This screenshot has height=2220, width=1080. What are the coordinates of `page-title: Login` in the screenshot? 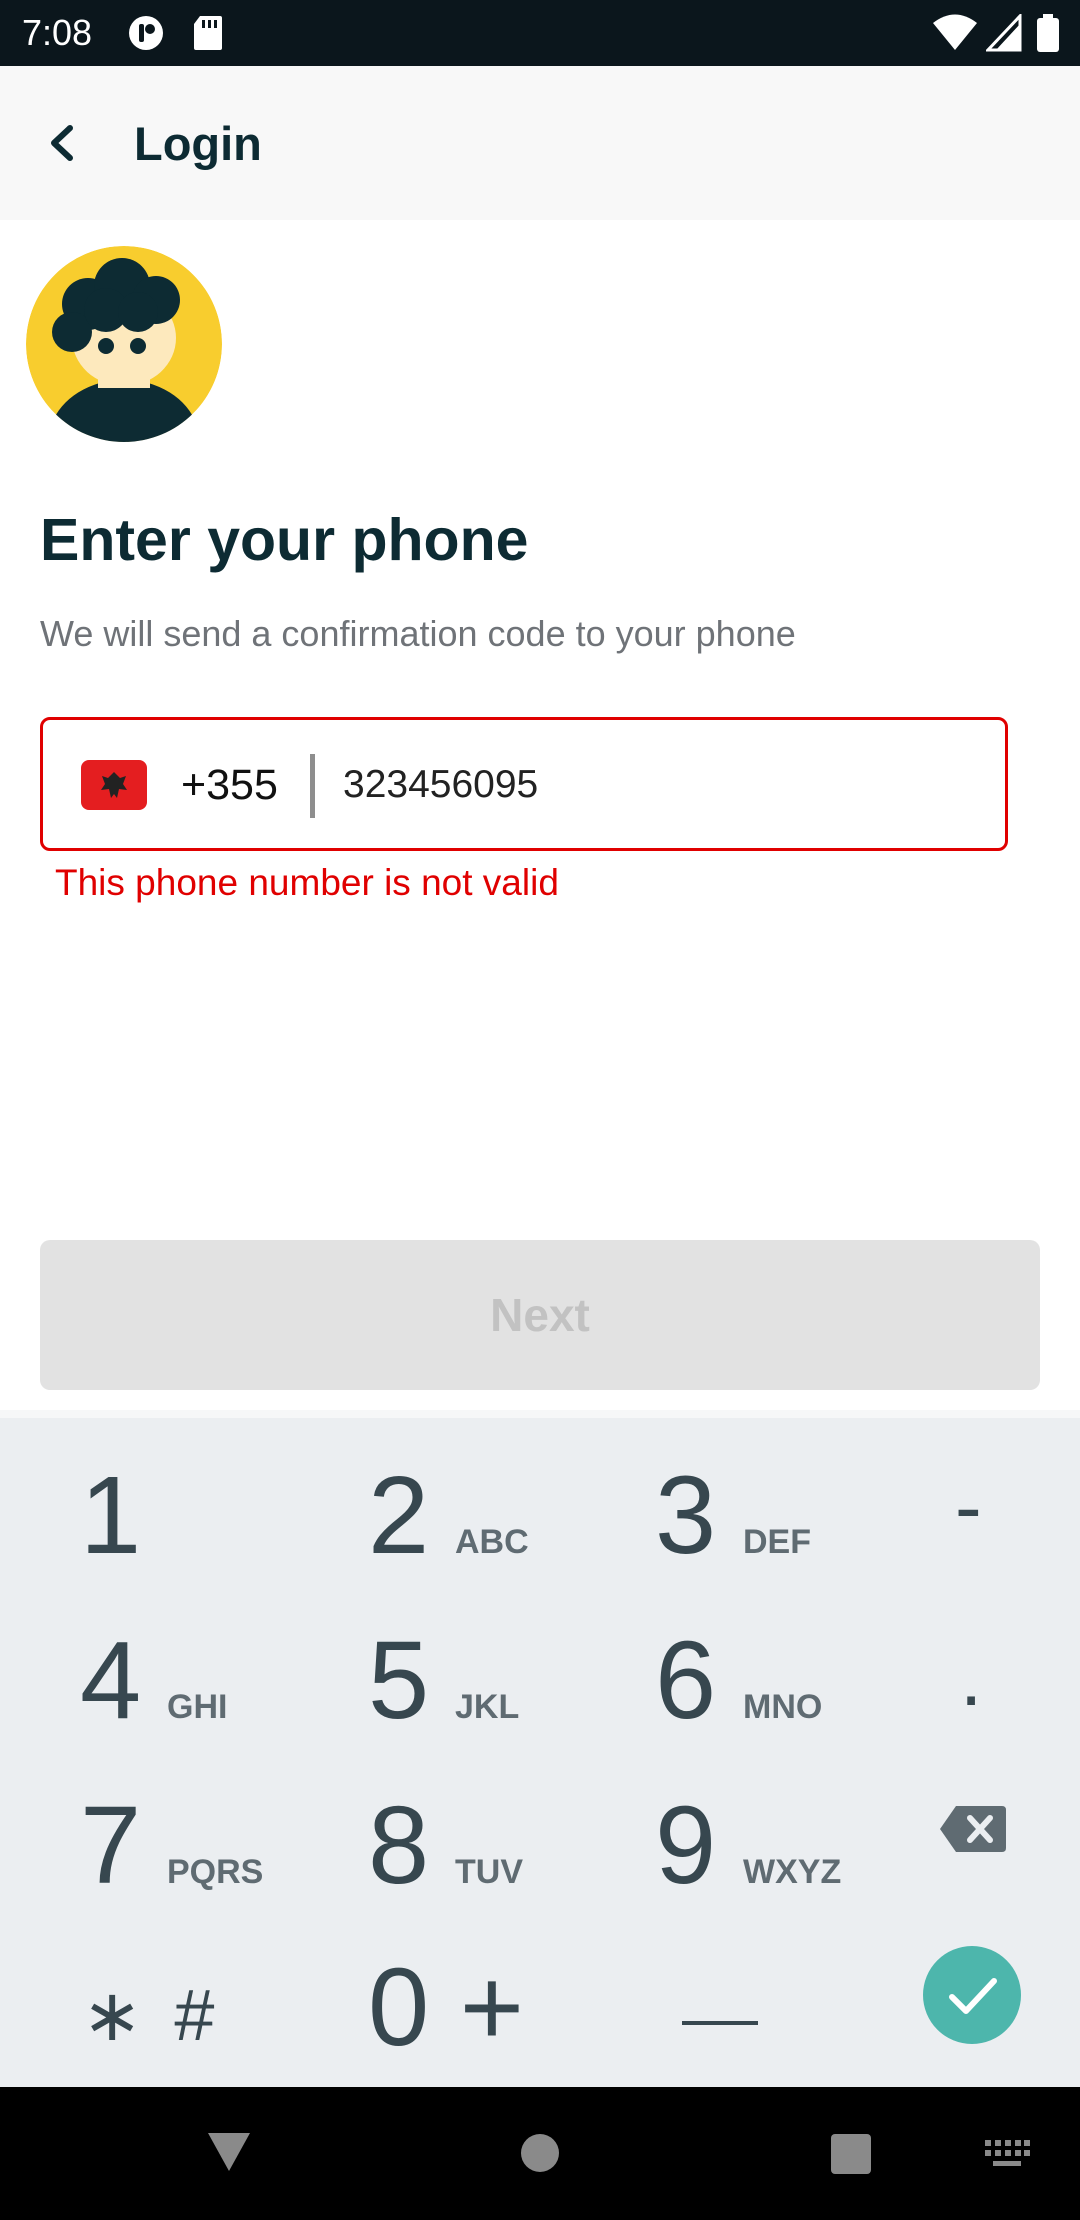 It's located at (198, 143).